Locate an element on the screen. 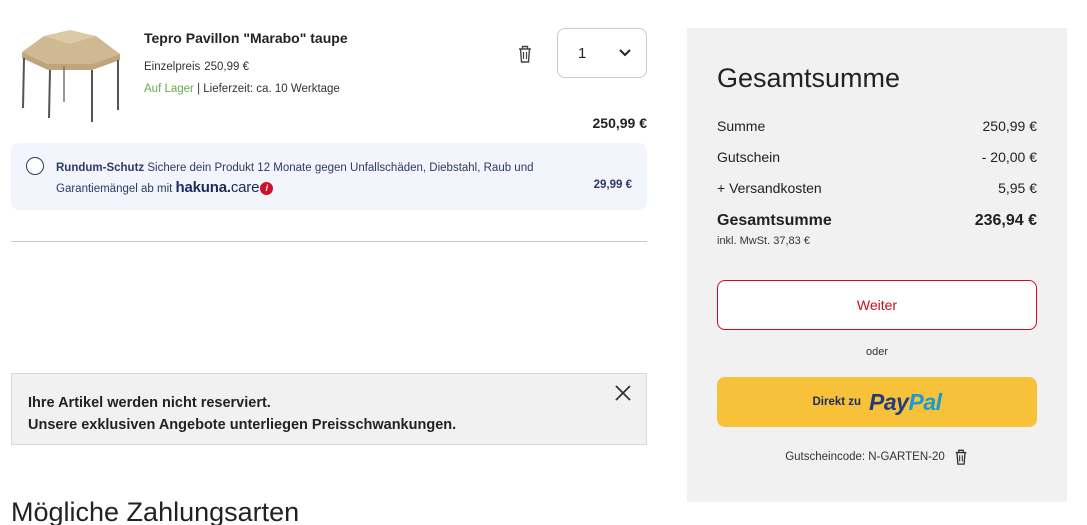 The width and height of the screenshot is (1087, 525). coupon-code: Gutscheincode: N-GARTEN-20 is located at coordinates (865, 457).